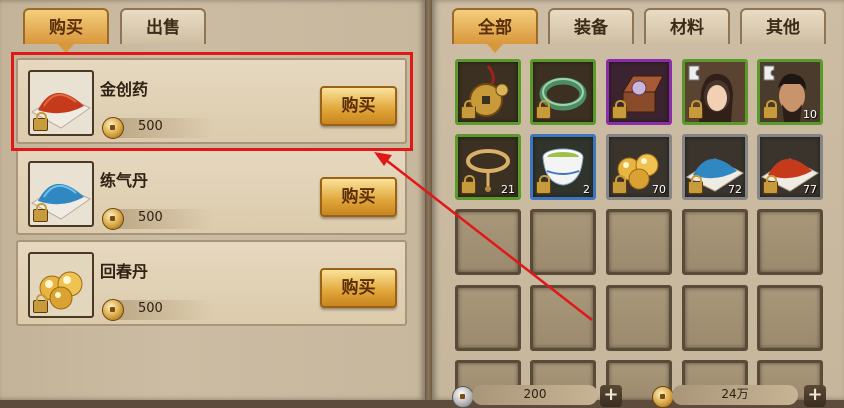  Describe the element at coordinates (591, 26) in the screenshot. I see `tab-equipment: 装备` at that location.